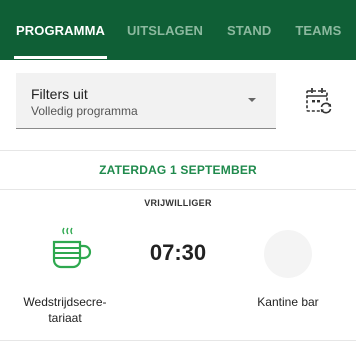  Describe the element at coordinates (288, 254) in the screenshot. I see `avatar` at that location.